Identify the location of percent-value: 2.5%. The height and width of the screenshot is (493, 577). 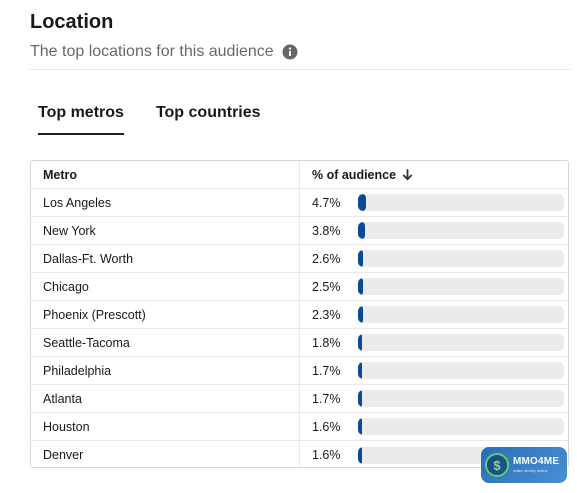
(326, 286).